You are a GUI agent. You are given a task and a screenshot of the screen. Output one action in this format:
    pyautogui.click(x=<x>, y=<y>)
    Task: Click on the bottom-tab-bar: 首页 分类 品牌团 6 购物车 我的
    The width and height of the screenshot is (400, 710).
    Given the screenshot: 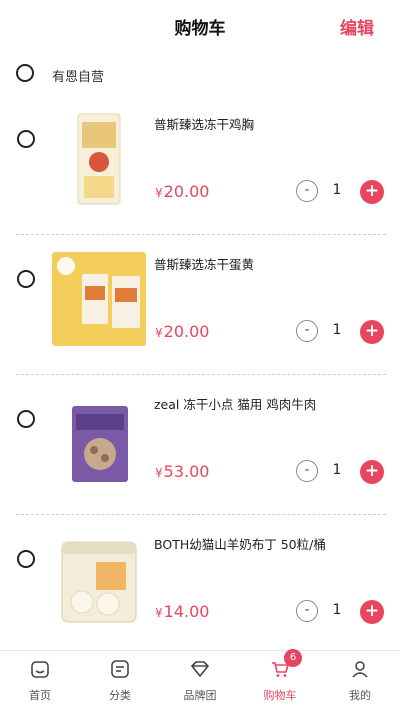 What is the action you would take?
    pyautogui.click(x=200, y=679)
    